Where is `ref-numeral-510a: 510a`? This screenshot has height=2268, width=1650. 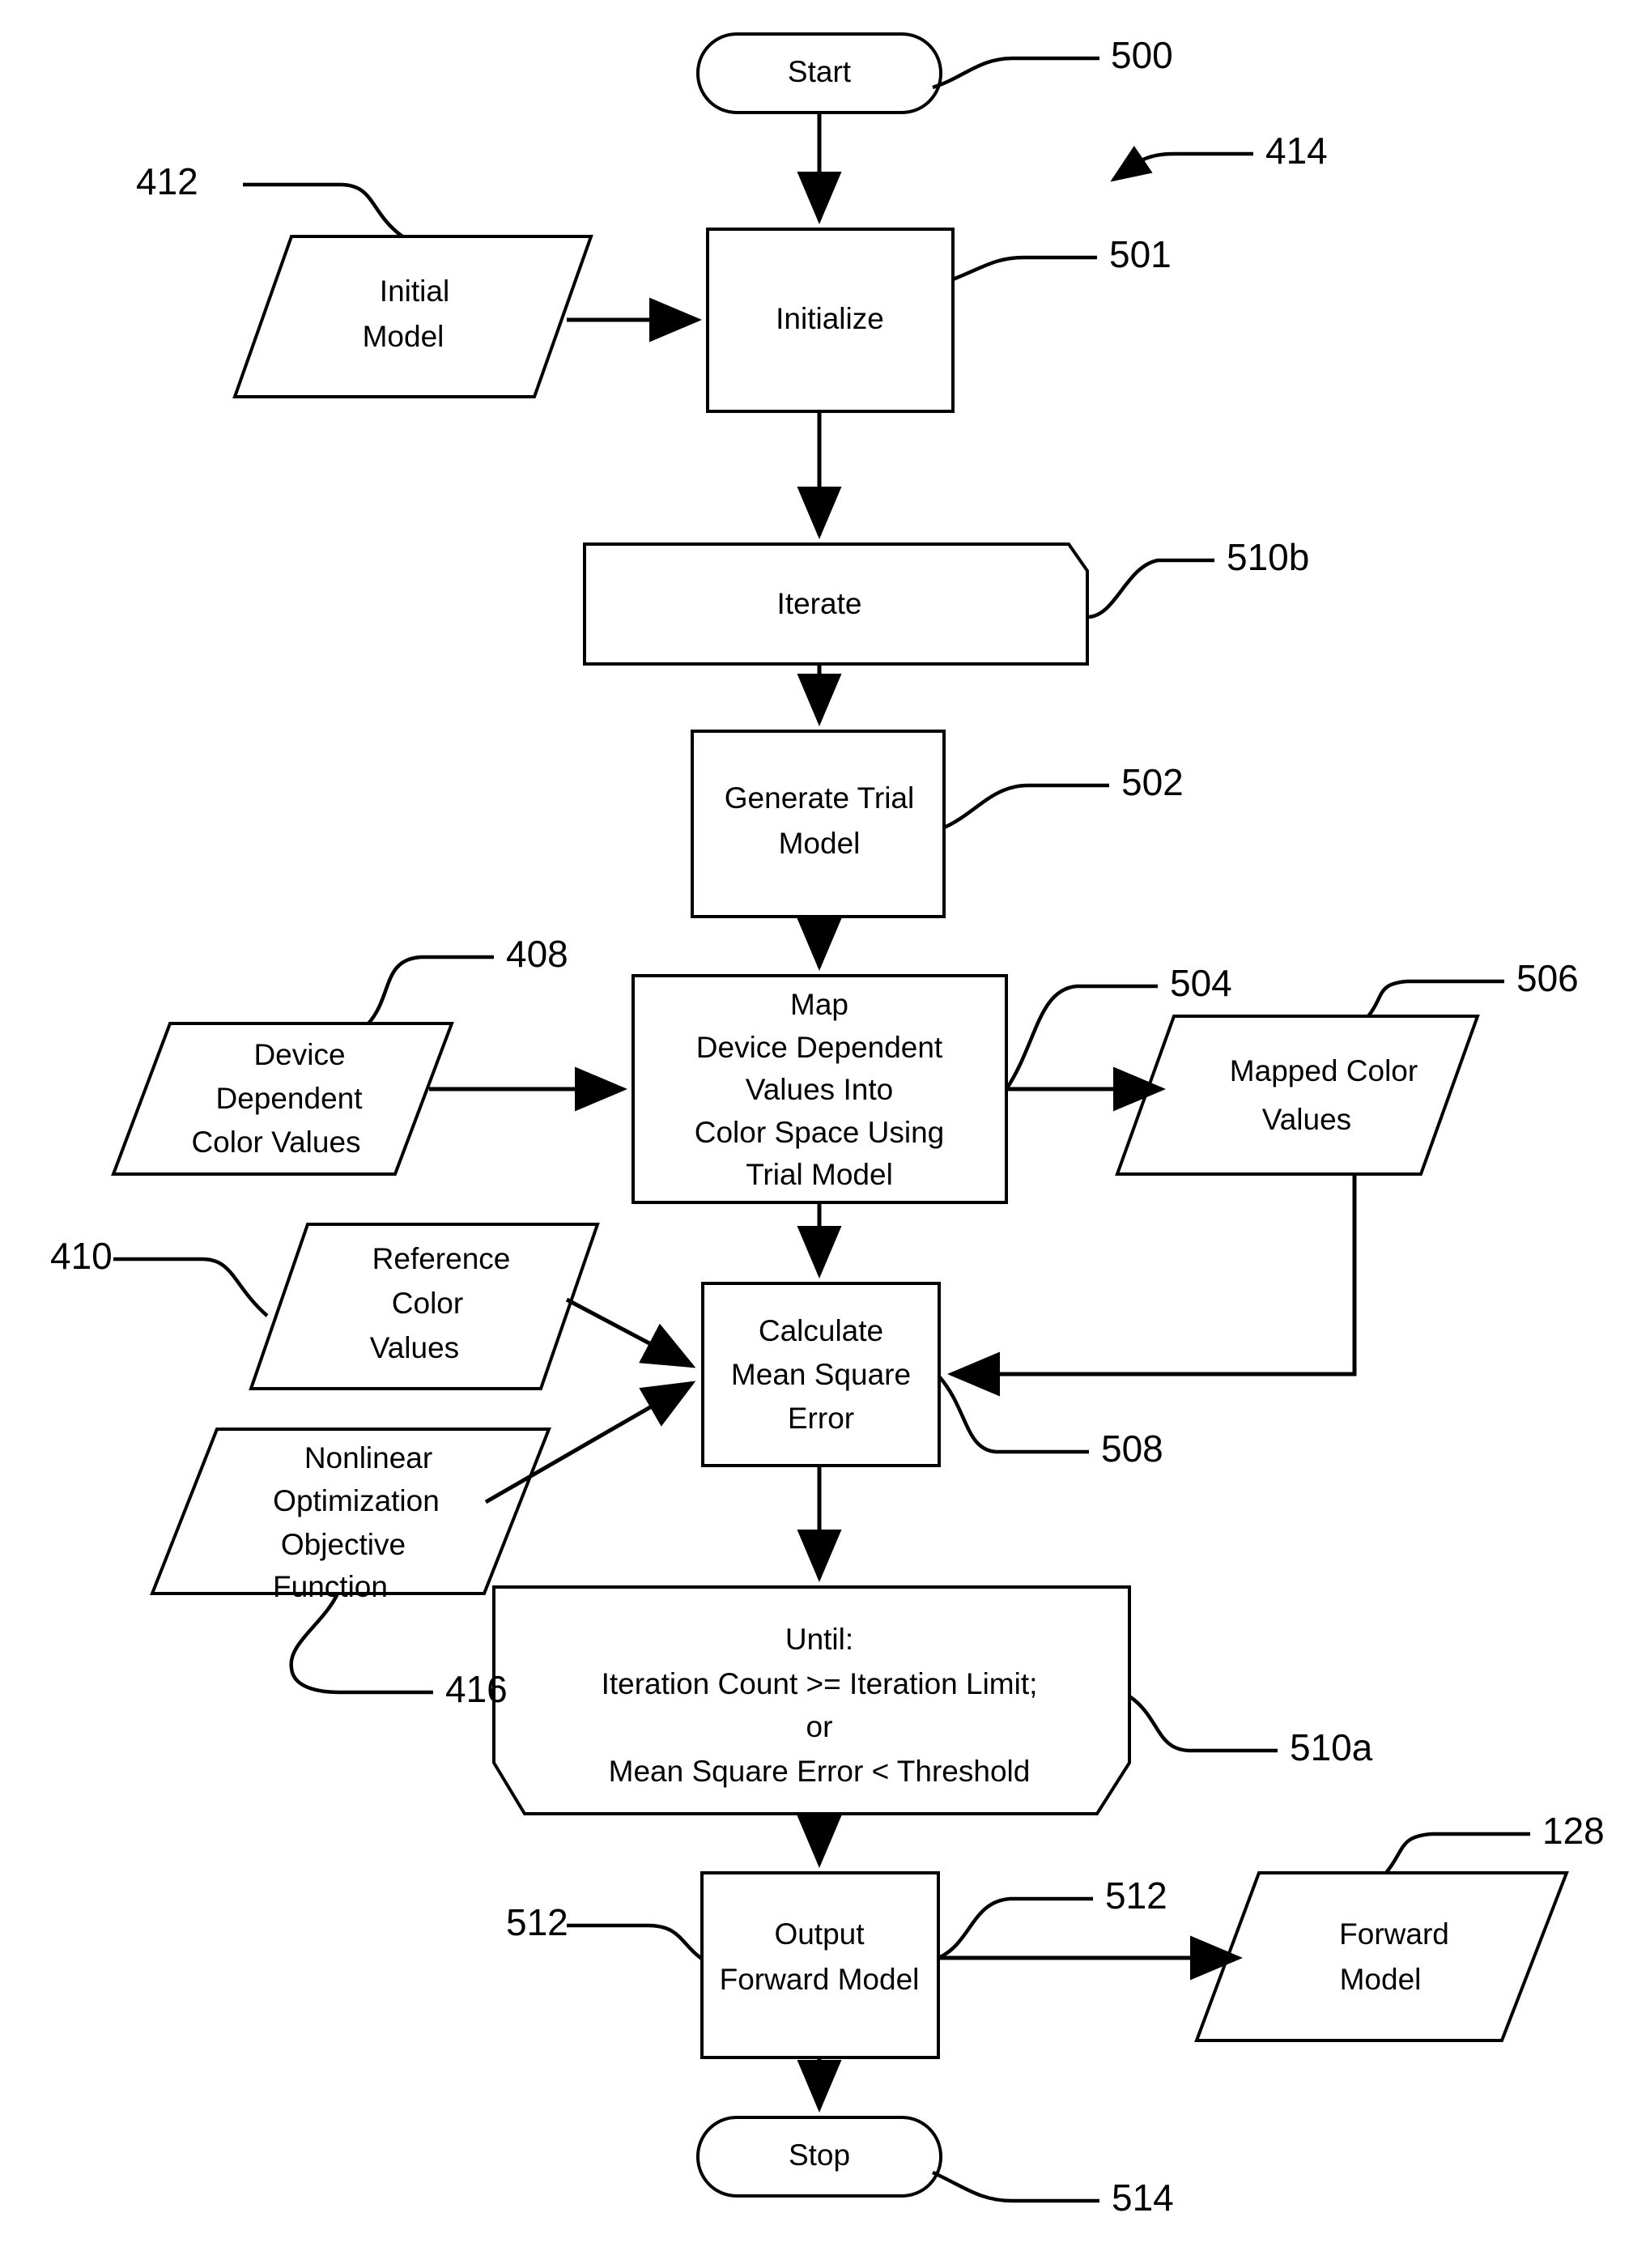 ref-numeral-510a: 510a is located at coordinates (1331, 1747).